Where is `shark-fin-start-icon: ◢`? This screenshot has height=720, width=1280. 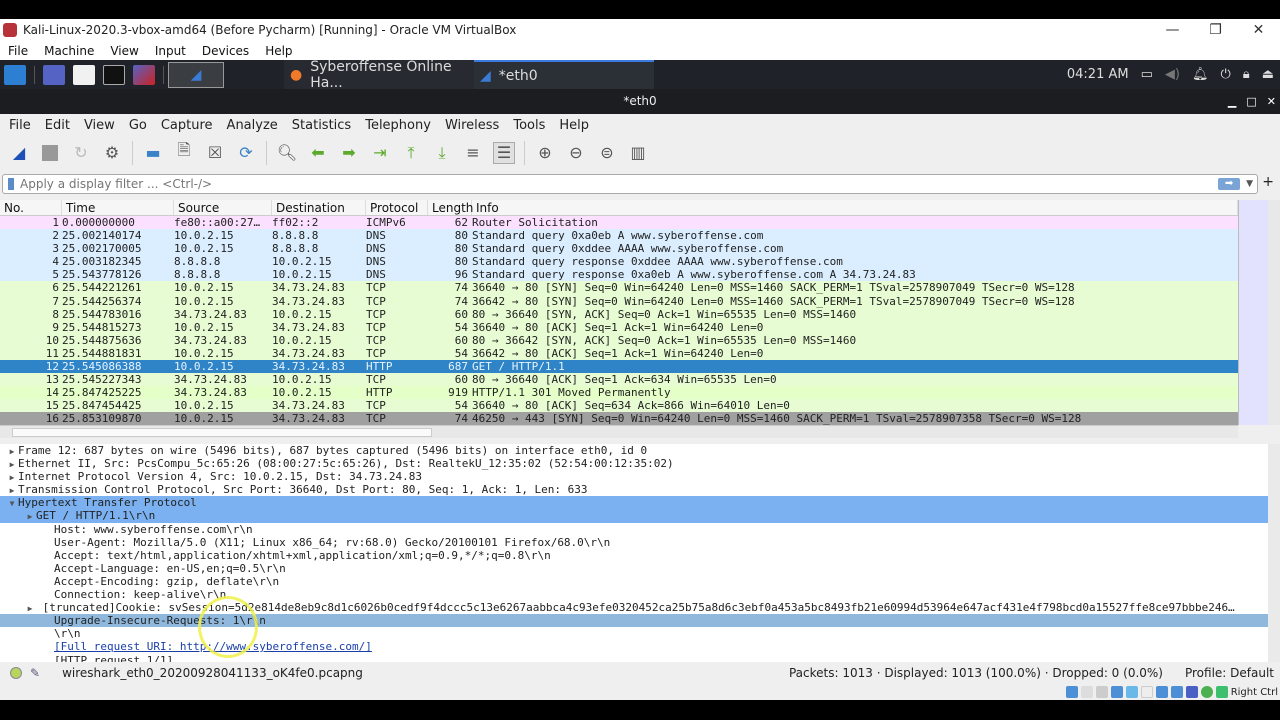
shark-fin-start-icon: ◢ is located at coordinates (19, 153).